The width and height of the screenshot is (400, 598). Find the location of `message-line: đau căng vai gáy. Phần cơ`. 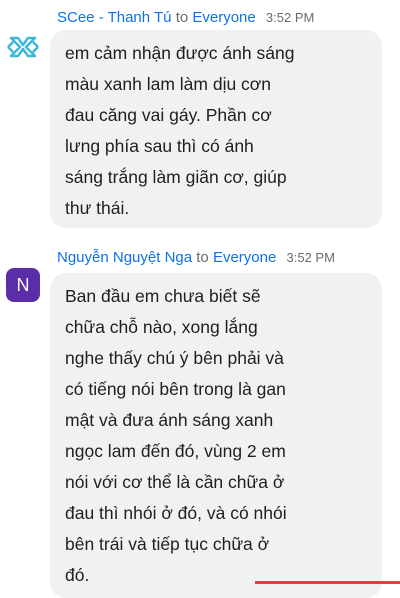

message-line: đau căng vai gáy. Phần cơ is located at coordinates (168, 115).